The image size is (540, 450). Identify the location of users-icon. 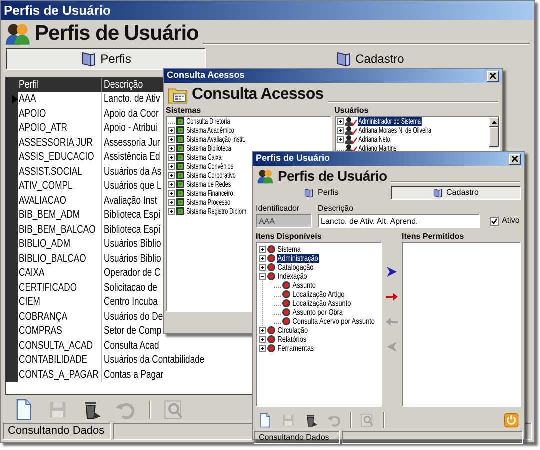
(265, 176).